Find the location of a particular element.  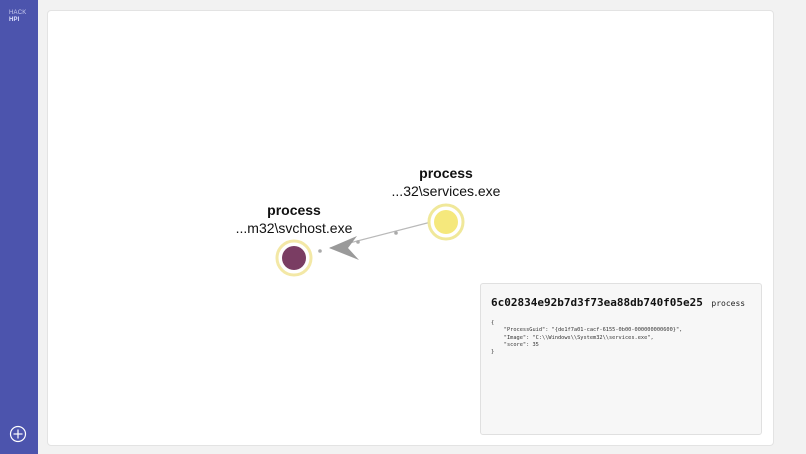

node-subtitle: ...m32\svchost.exe is located at coordinates (294, 228).